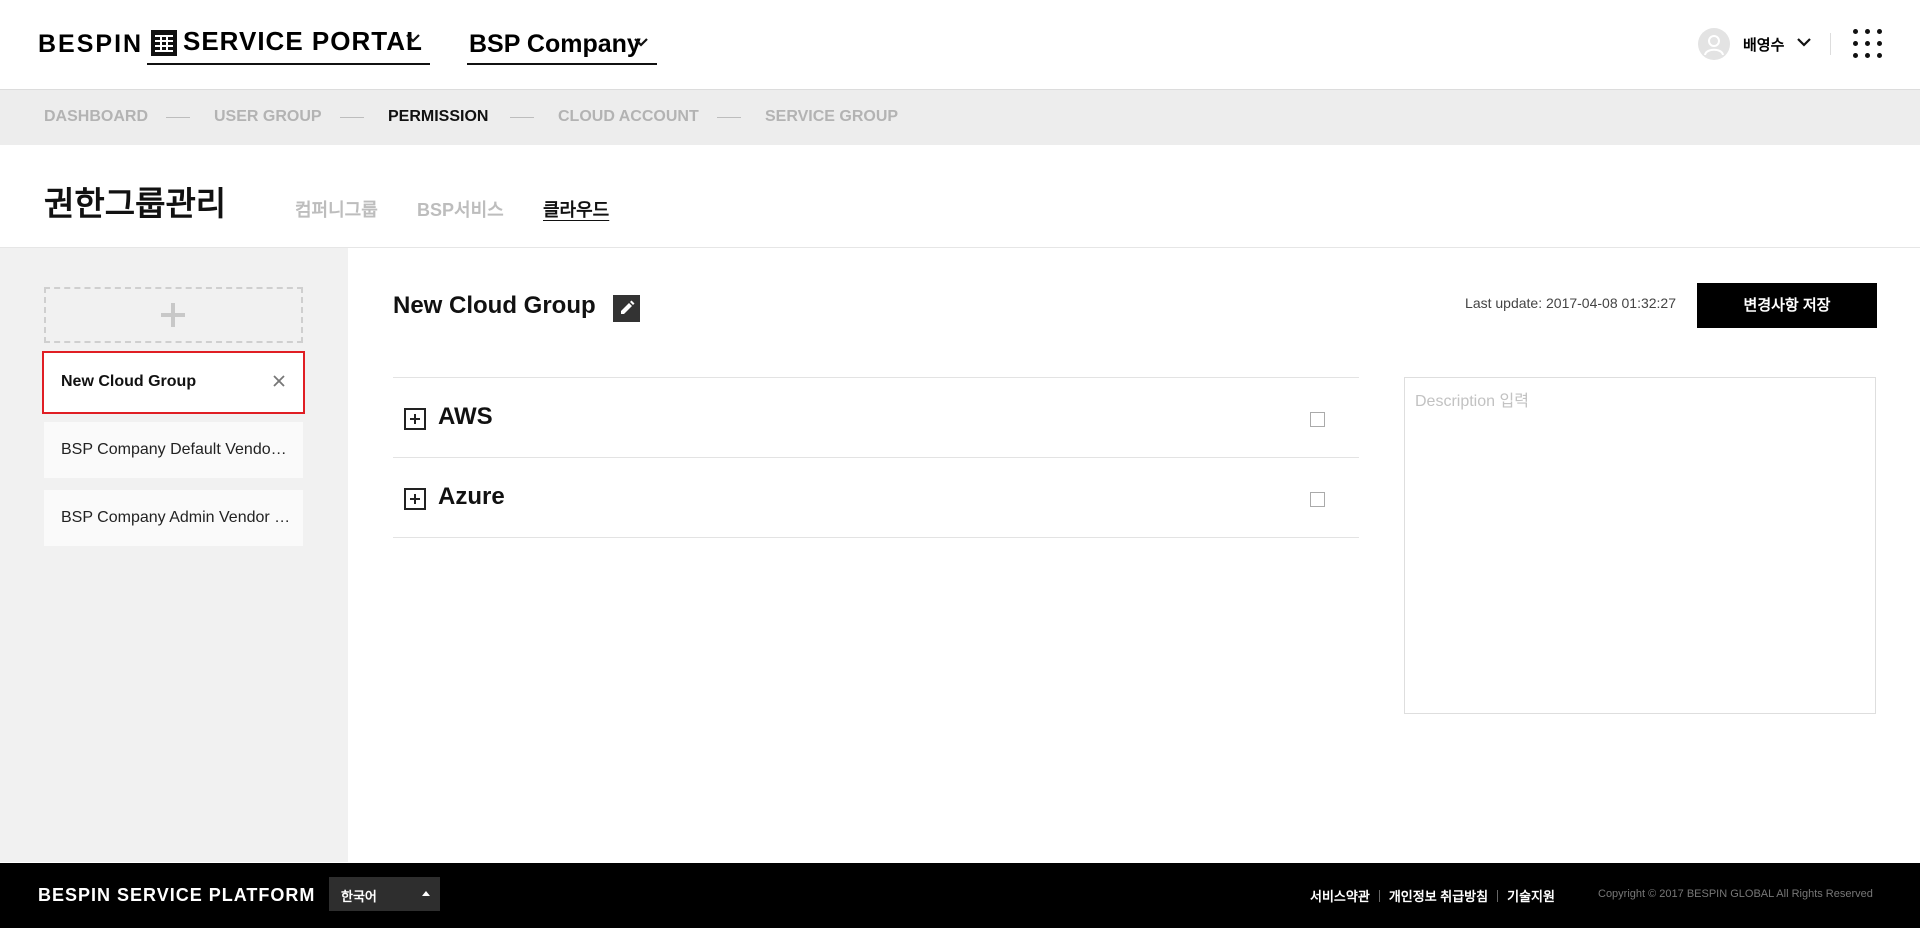 The height and width of the screenshot is (928, 1920). Describe the element at coordinates (164, 43) in the screenshot. I see `grid-logo-icon` at that location.